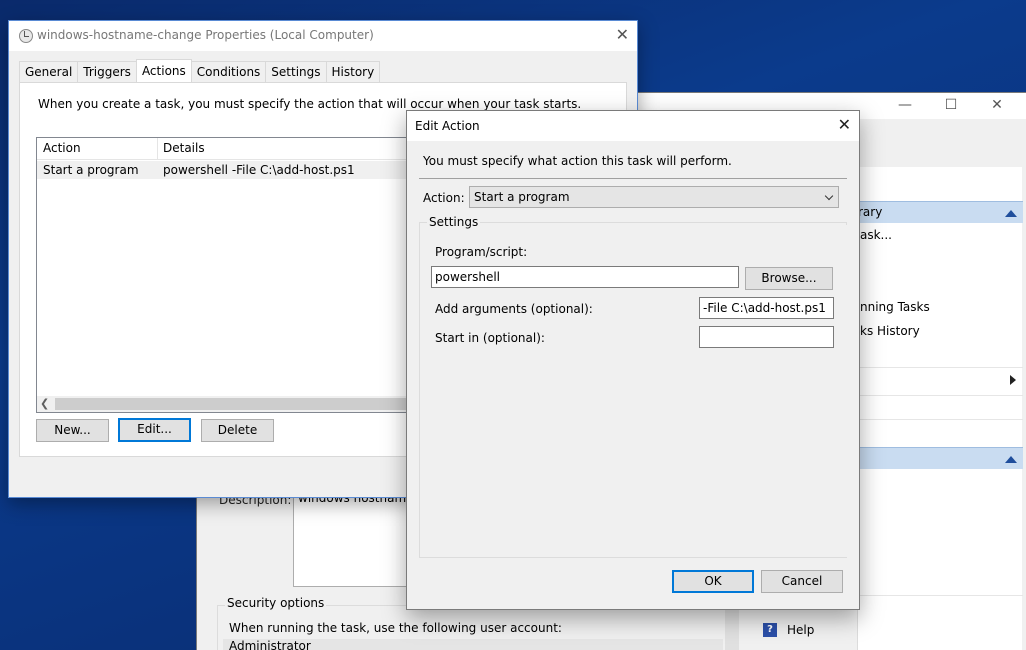 Image resolution: width=1026 pixels, height=650 pixels. Describe the element at coordinates (245, 404) in the screenshot. I see `scrollbar-thumb` at that location.